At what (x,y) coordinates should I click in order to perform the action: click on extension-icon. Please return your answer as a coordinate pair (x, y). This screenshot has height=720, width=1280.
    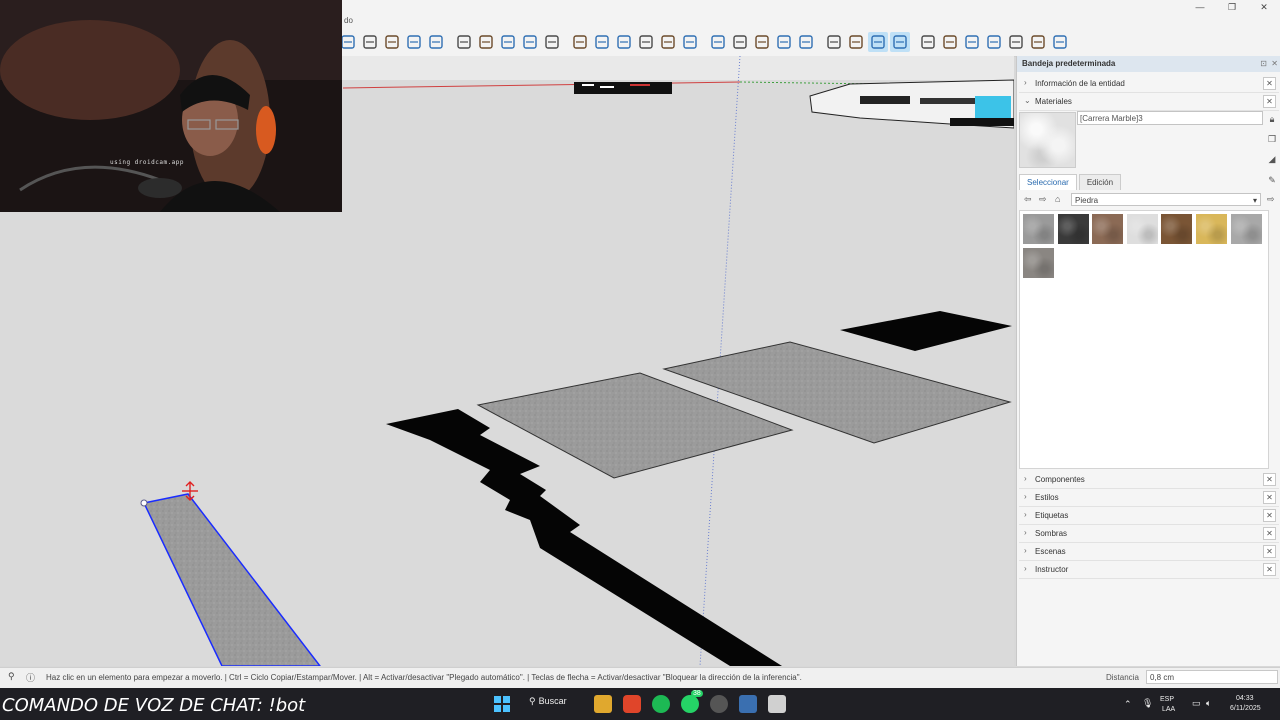
    Looking at the image, I should click on (1060, 42).